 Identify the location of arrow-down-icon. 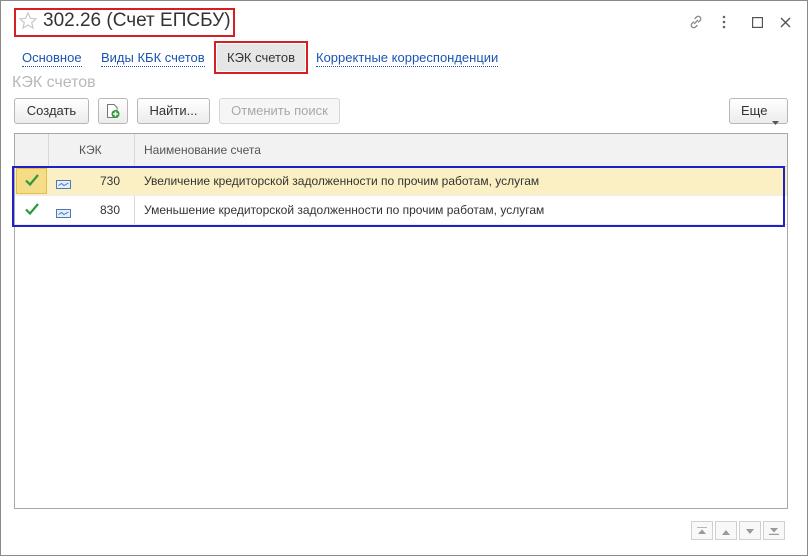
(750, 530).